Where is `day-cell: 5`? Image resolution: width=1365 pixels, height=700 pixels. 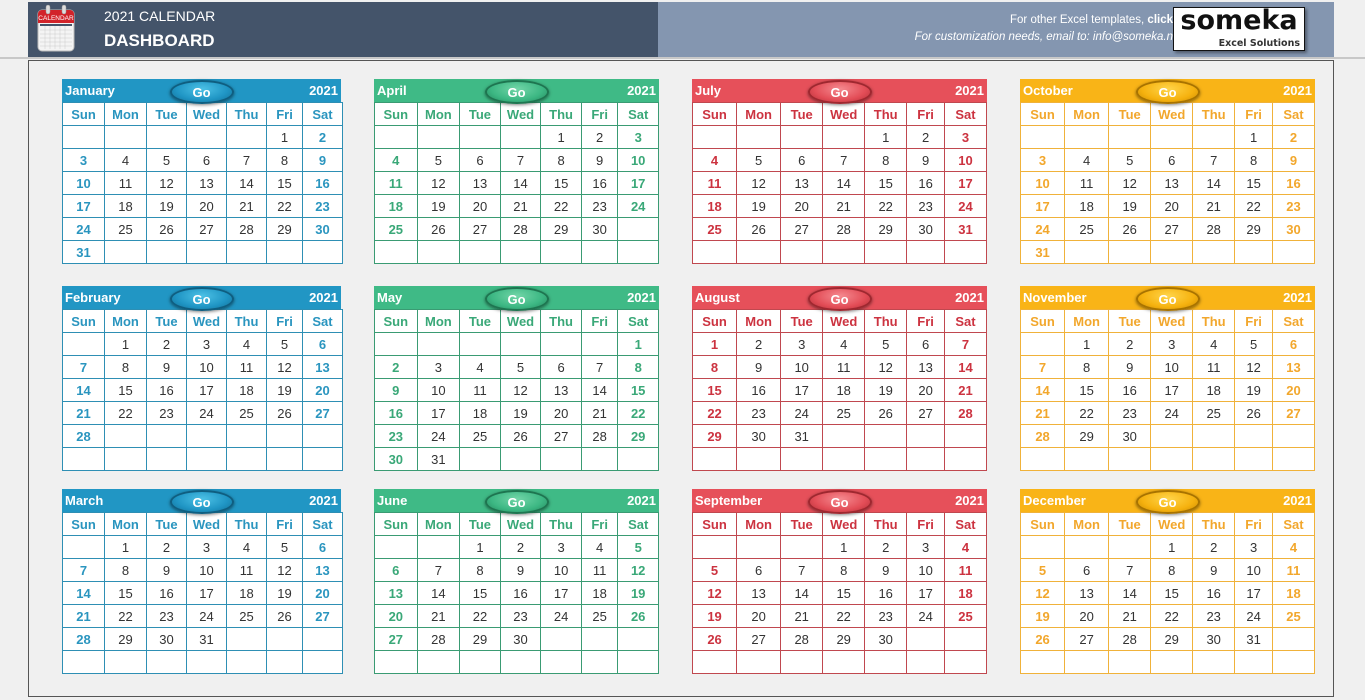
day-cell: 5 is located at coordinates (638, 547).